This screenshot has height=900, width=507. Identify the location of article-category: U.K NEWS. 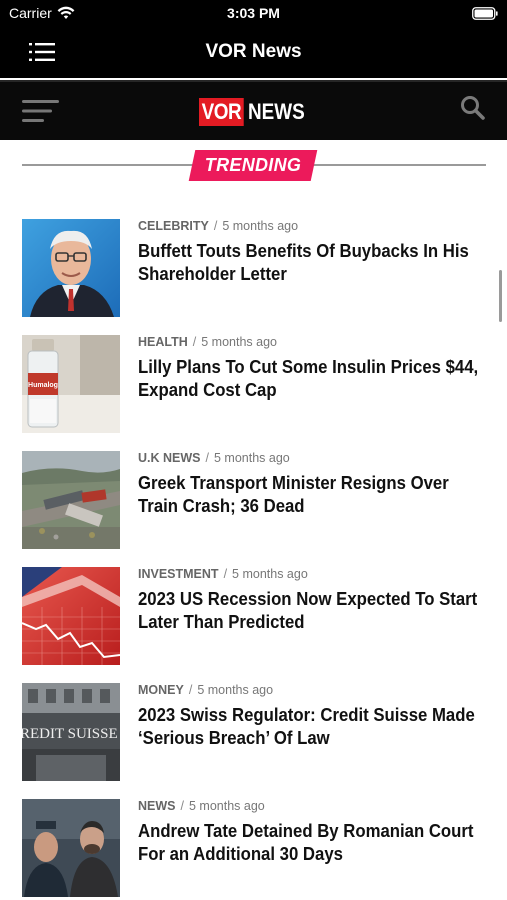
(169, 458).